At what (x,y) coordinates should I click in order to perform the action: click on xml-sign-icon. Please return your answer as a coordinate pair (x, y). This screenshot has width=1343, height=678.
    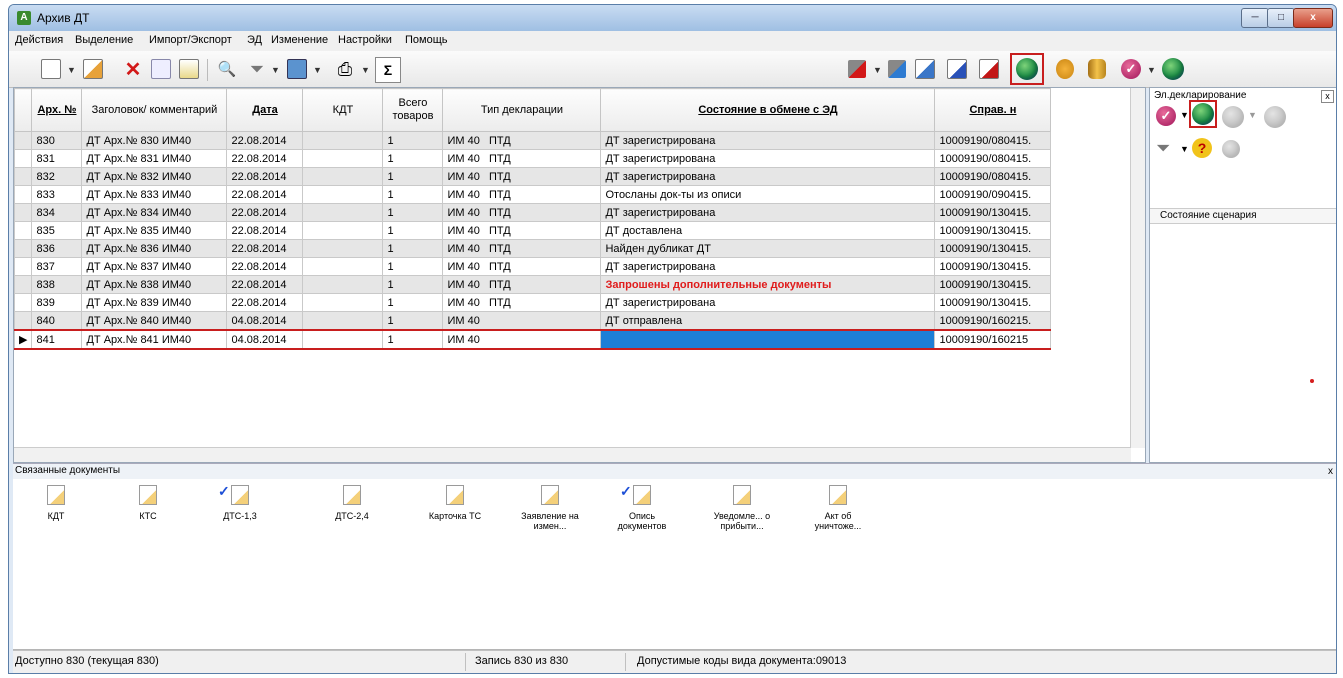
    Looking at the image, I should click on (925, 69).